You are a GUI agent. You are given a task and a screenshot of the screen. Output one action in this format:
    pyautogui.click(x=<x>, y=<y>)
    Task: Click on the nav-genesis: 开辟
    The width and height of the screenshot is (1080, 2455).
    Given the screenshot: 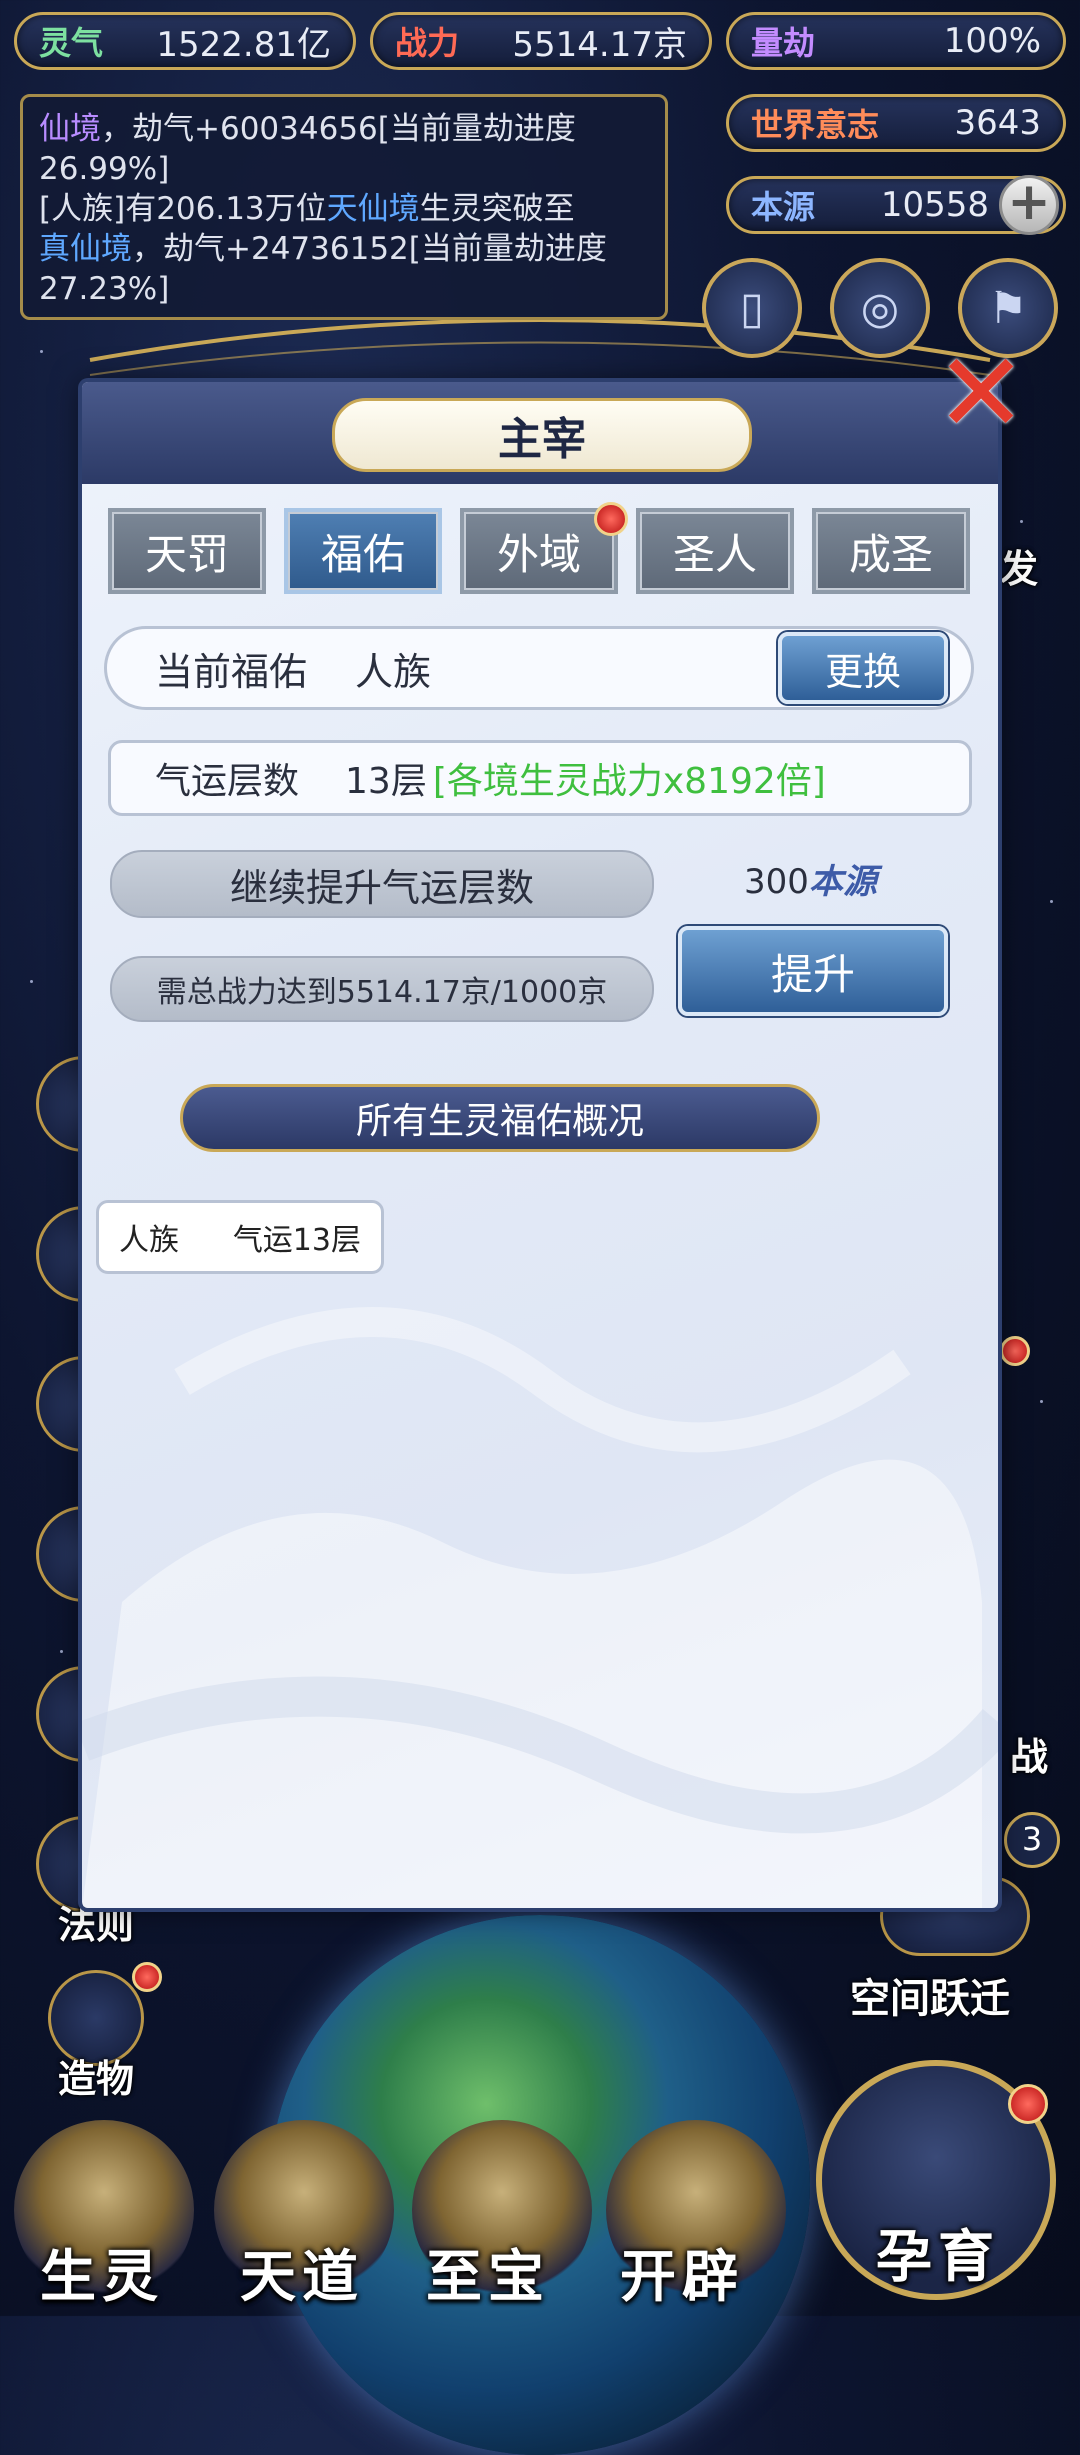 What is the action you would take?
    pyautogui.click(x=682, y=2272)
    